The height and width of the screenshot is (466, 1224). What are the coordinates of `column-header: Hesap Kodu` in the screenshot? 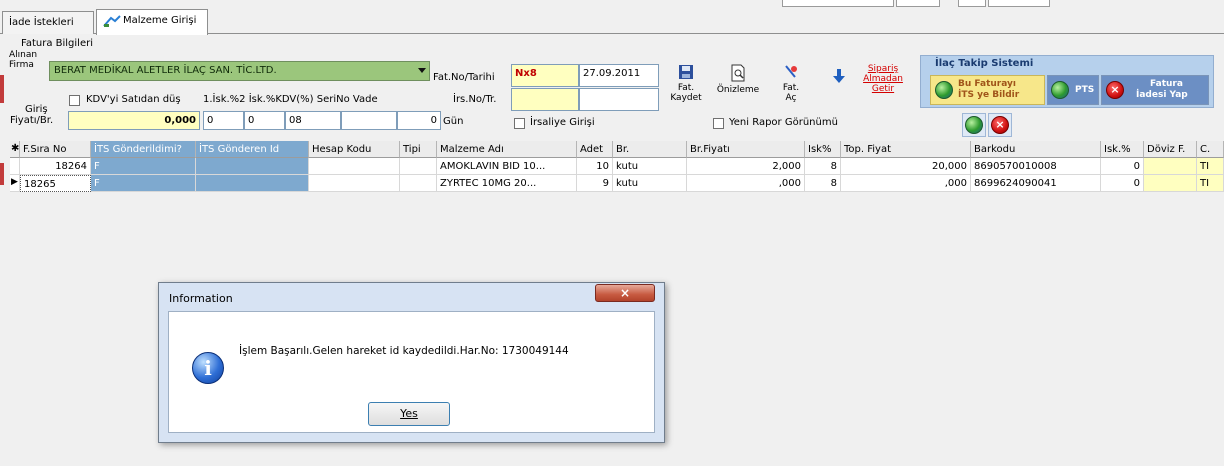 It's located at (354, 149).